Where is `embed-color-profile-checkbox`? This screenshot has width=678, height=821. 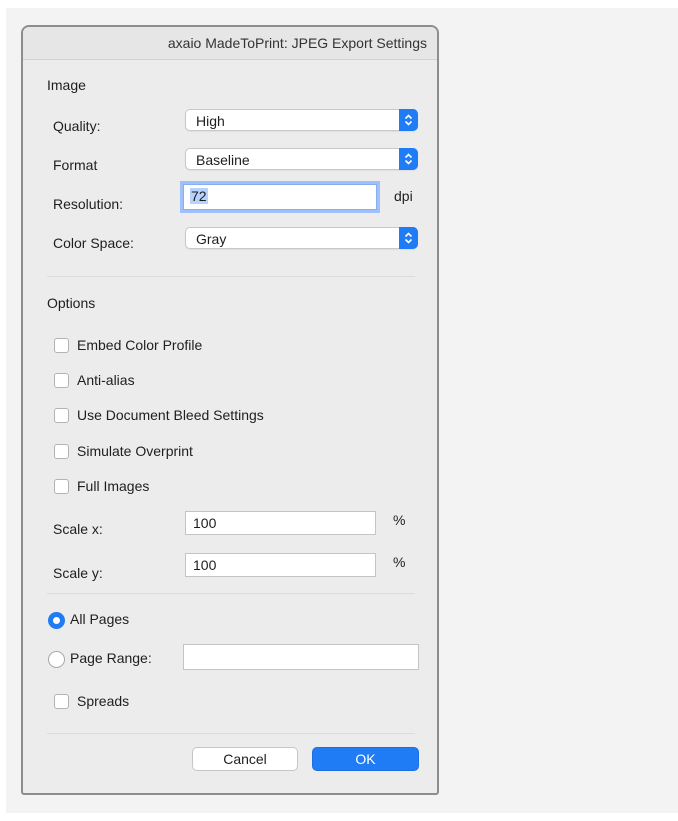 embed-color-profile-checkbox is located at coordinates (61, 345).